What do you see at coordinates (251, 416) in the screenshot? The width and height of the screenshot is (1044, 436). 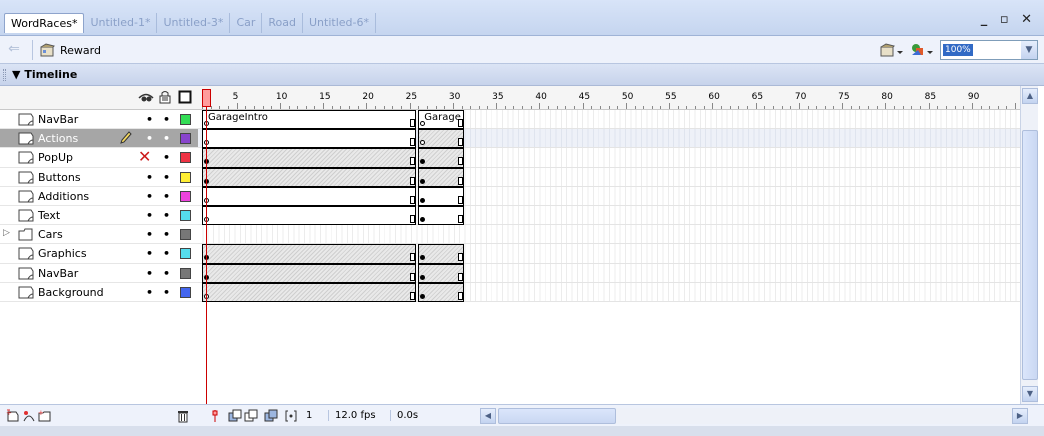 I see `onion-skin-outlines-icon` at bounding box center [251, 416].